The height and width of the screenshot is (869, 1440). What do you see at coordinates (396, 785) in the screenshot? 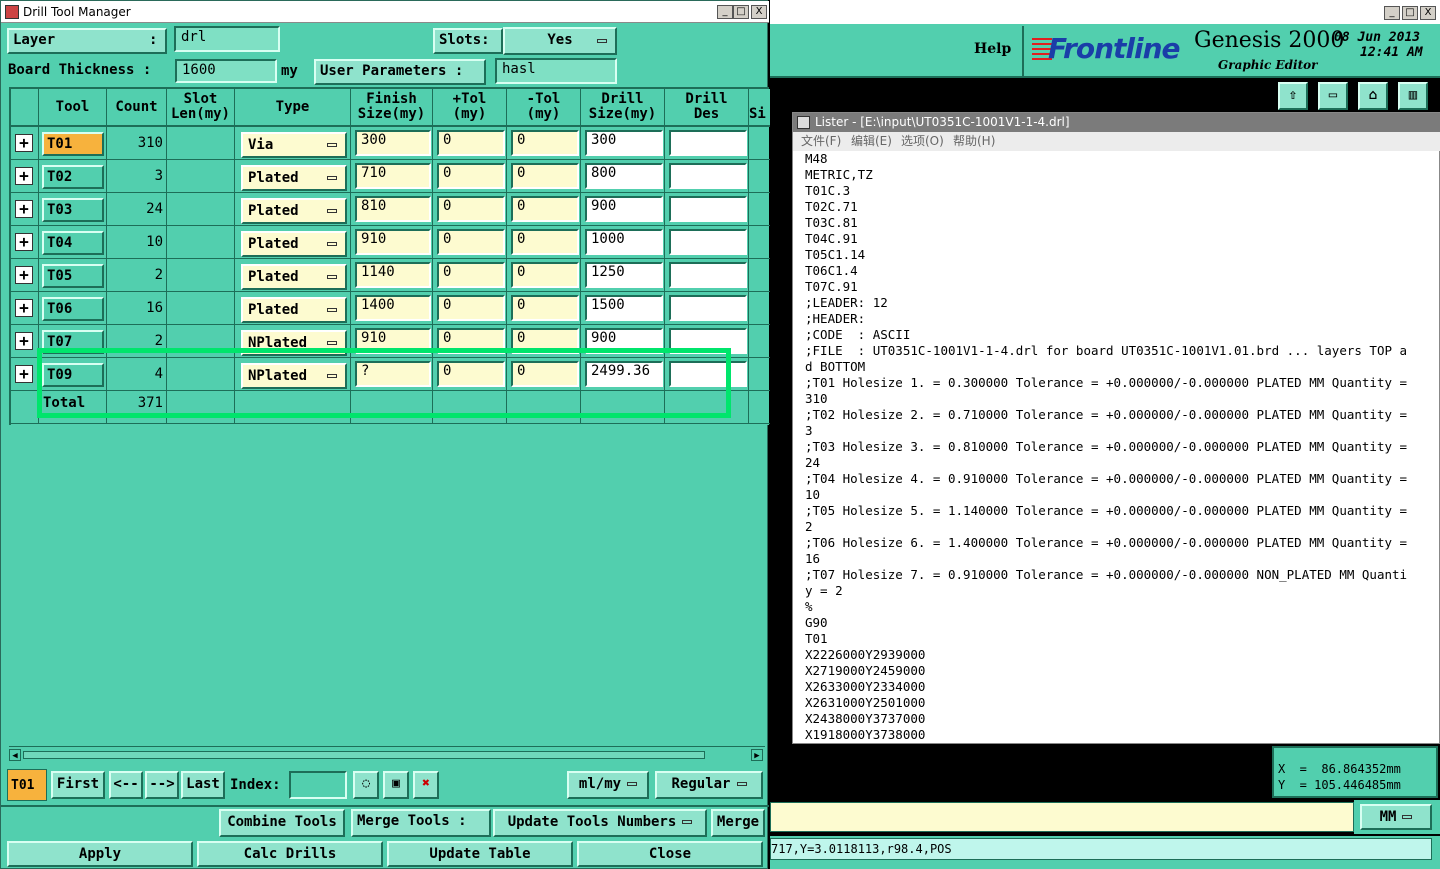
I see `edit-icon: ▣` at bounding box center [396, 785].